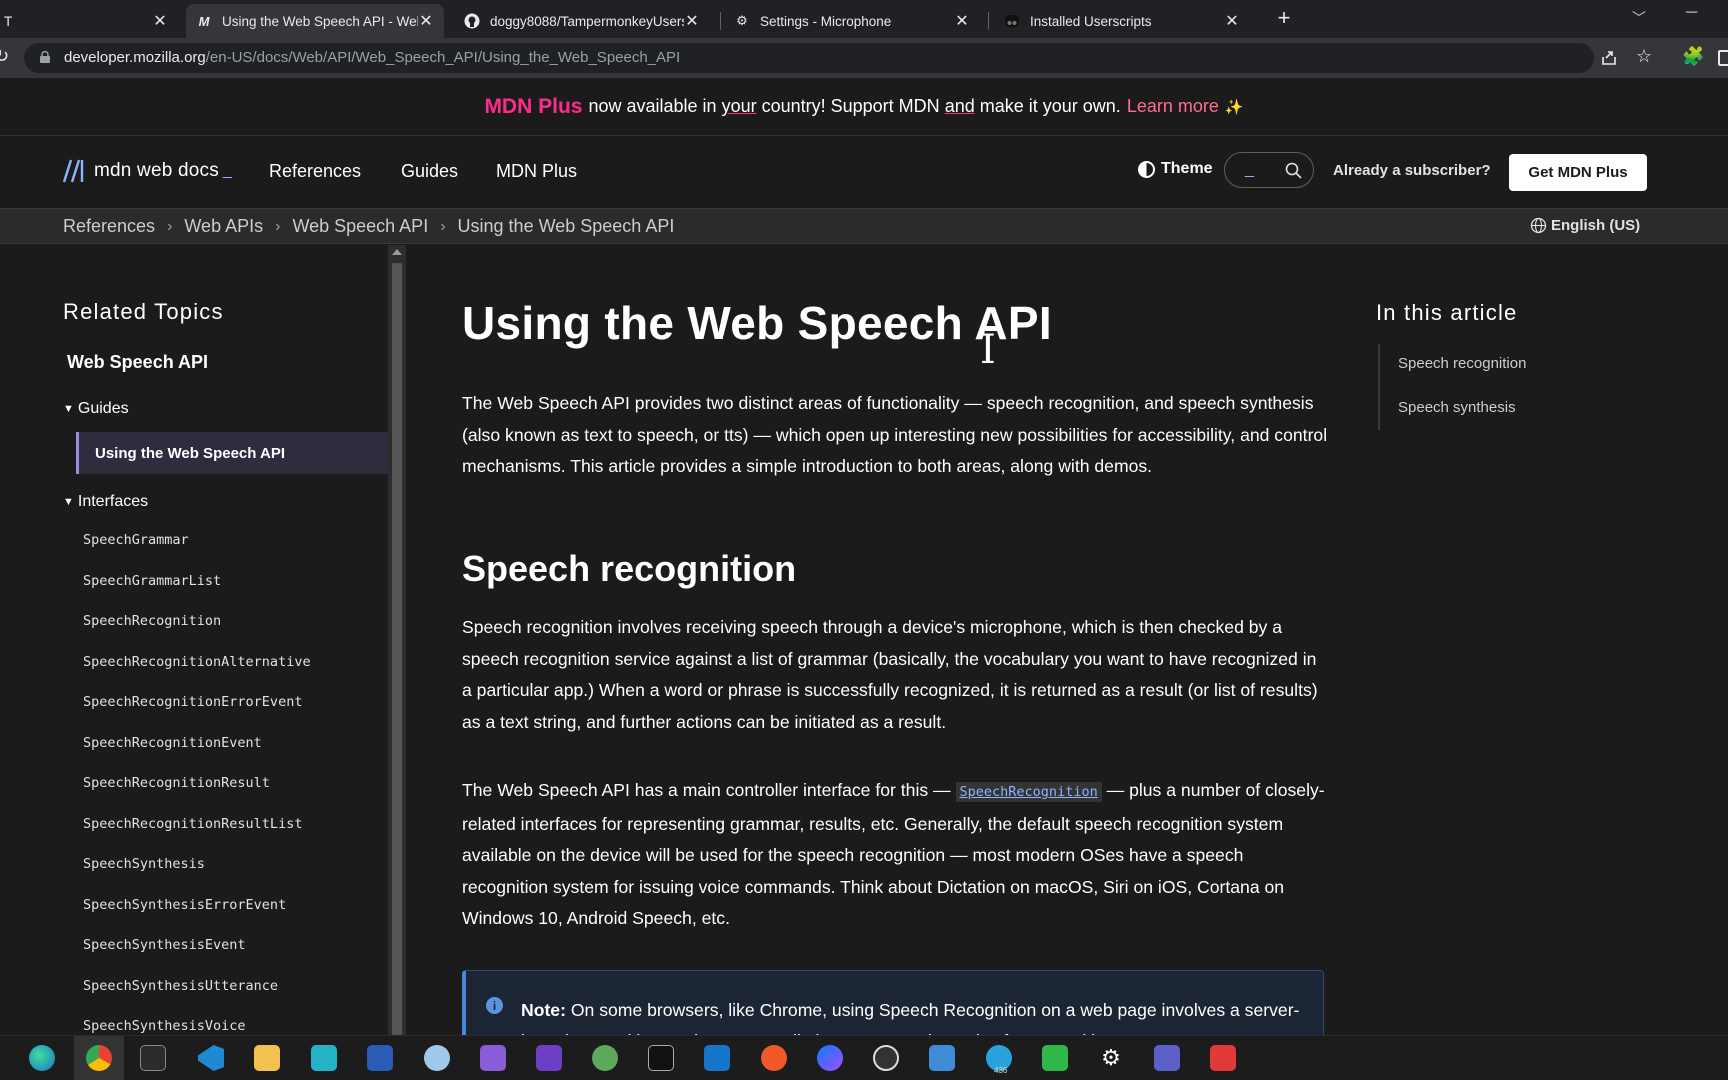 This screenshot has width=1728, height=1080. Describe the element at coordinates (582, 21) in the screenshot. I see `tab-github: doggy8088/TampermonkeyUsers ✕` at that location.